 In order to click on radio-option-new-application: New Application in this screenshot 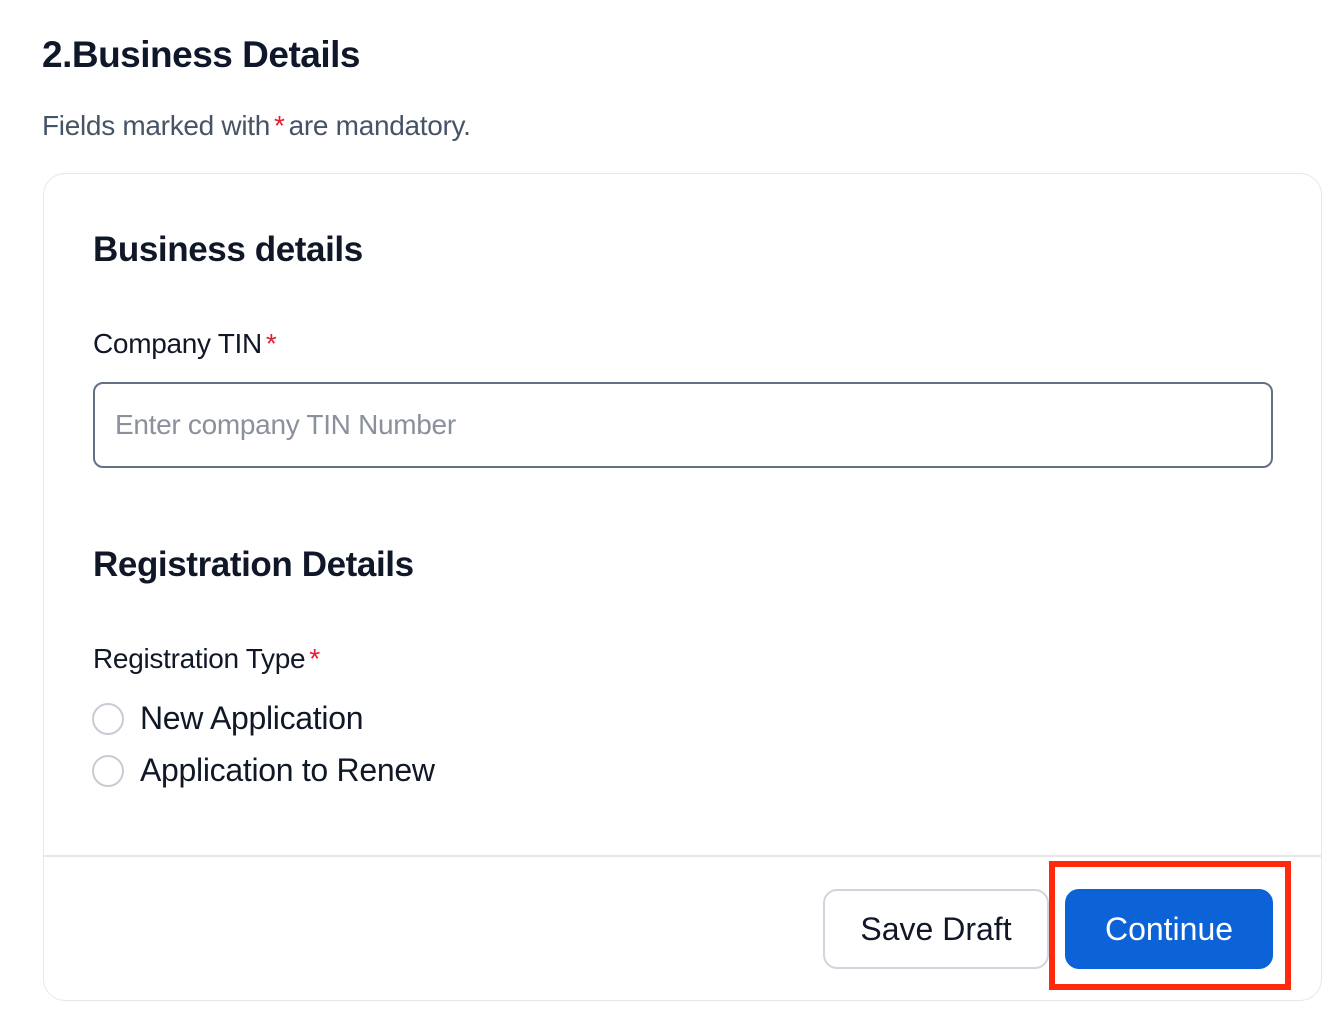, I will do `click(228, 718)`.